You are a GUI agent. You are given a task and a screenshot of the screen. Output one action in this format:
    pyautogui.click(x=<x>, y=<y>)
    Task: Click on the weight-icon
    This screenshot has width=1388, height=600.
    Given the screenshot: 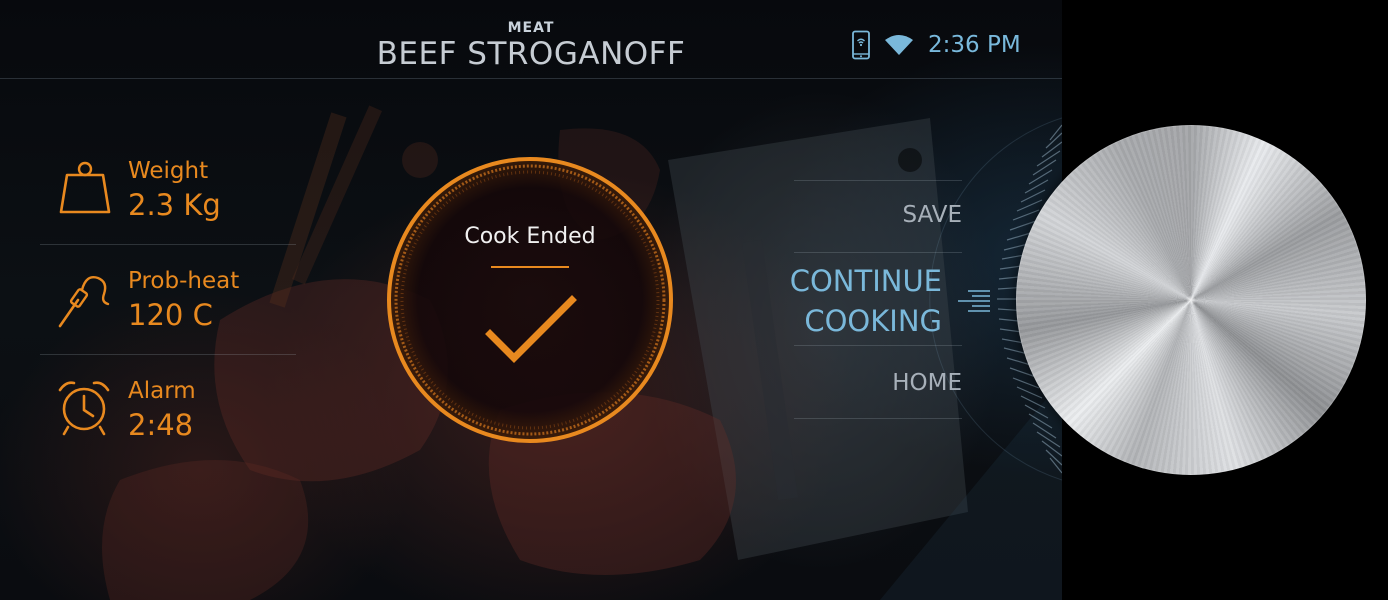 What is the action you would take?
    pyautogui.click(x=85, y=187)
    